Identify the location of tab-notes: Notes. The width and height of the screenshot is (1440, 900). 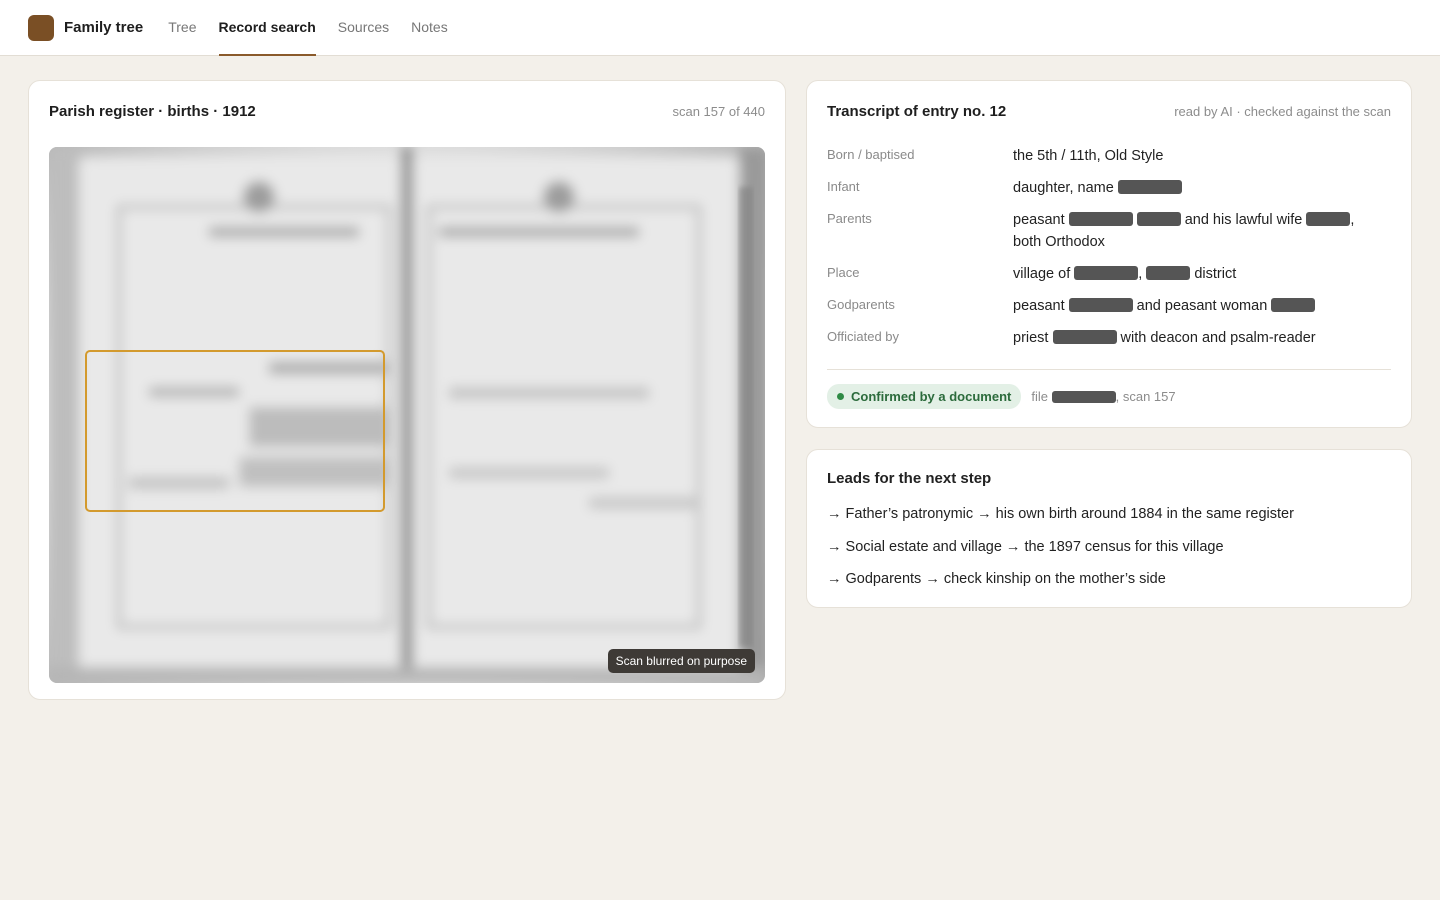
(429, 28).